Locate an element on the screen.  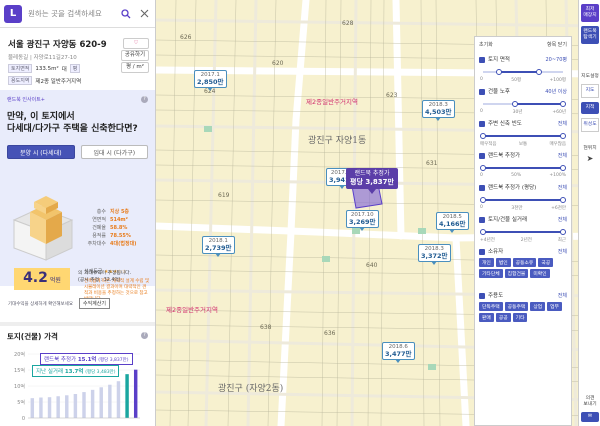
location-arrow-icon: ➤ is located at coordinates (590, 159).